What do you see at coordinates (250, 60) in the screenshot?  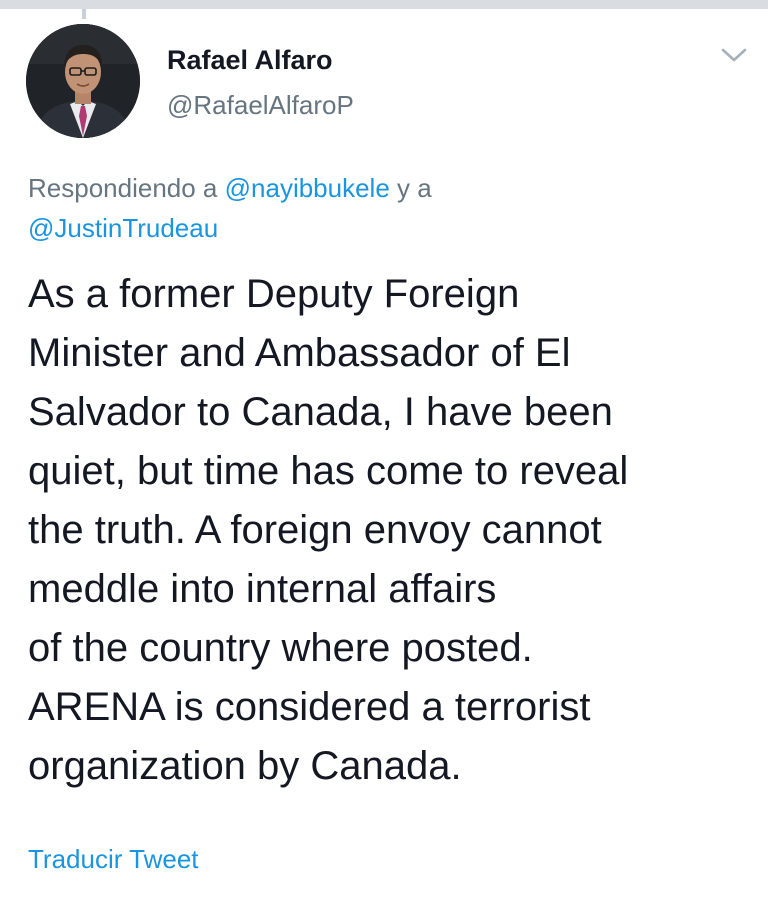 I see `author-name: Rafael Alfaro` at bounding box center [250, 60].